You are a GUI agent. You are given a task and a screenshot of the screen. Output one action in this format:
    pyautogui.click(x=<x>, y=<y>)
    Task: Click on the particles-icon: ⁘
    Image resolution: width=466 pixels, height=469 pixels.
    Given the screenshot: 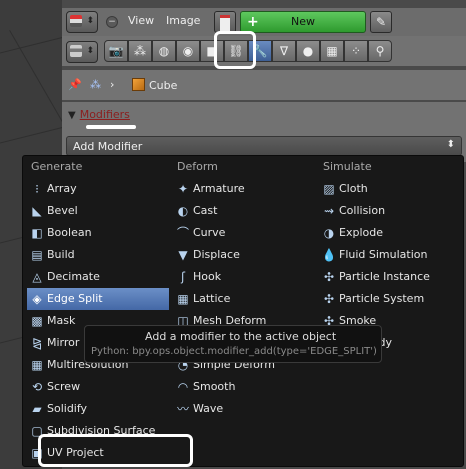 What is the action you would take?
    pyautogui.click(x=356, y=51)
    